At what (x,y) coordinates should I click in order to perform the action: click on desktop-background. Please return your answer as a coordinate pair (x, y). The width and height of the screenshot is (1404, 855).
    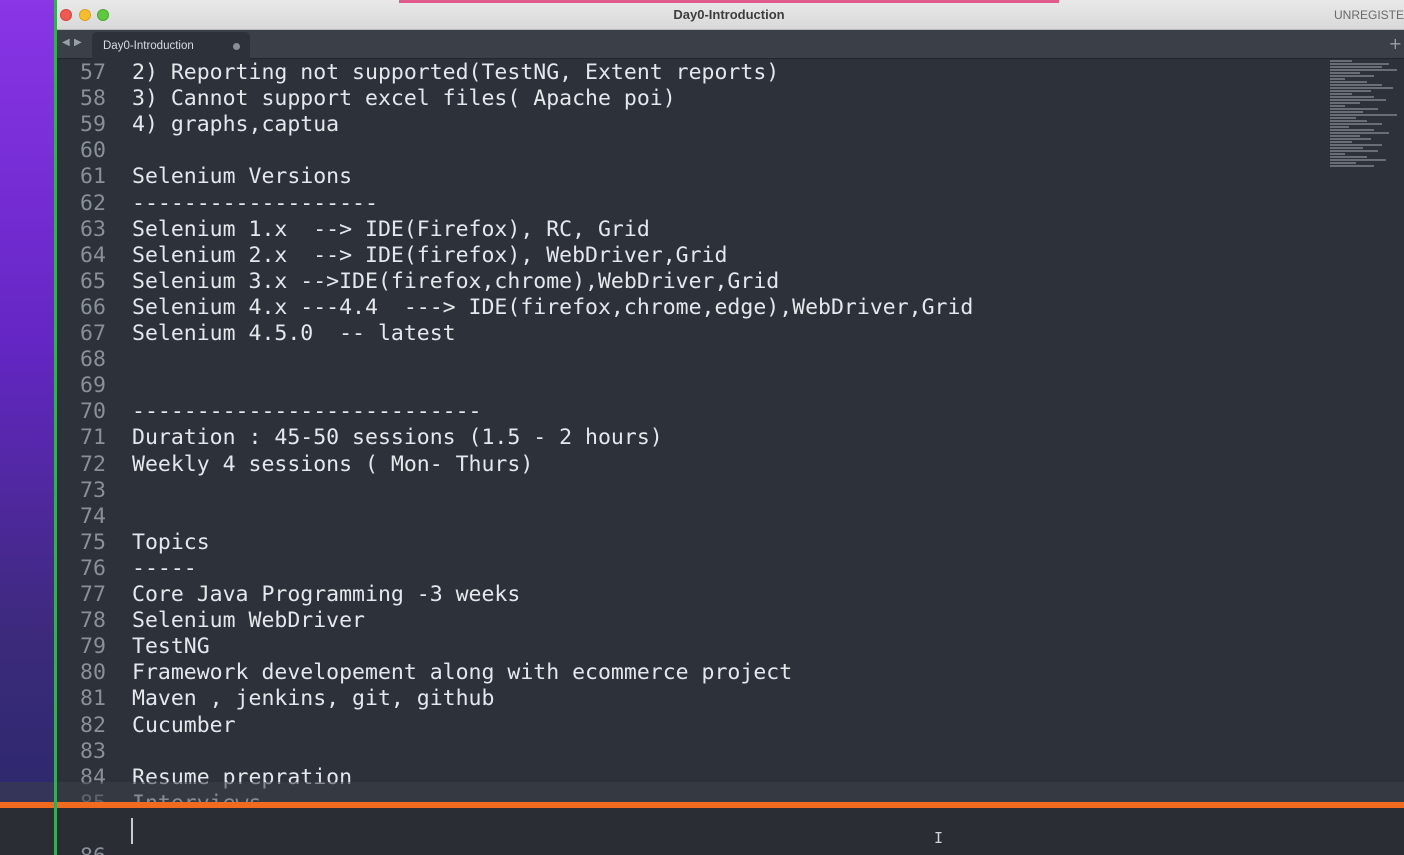
    Looking at the image, I should click on (27, 427).